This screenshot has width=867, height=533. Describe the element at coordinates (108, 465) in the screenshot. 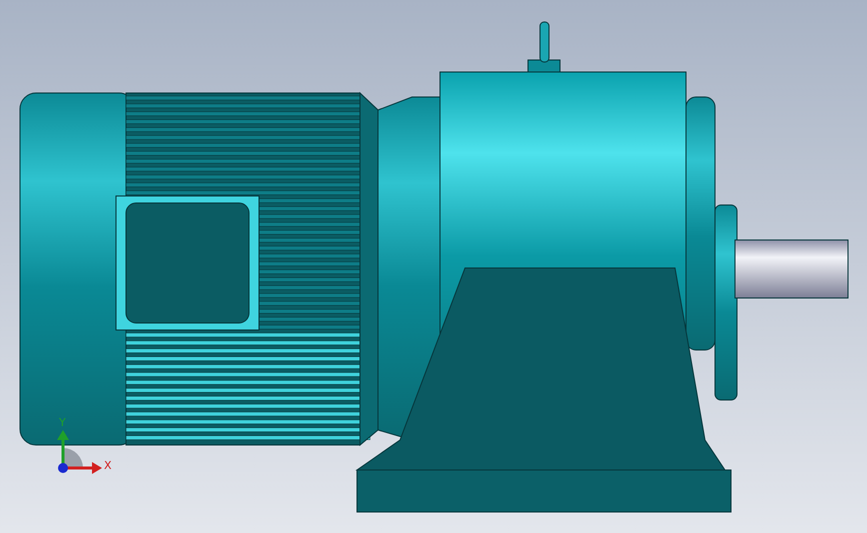

I see `x-axis-label: X` at that location.